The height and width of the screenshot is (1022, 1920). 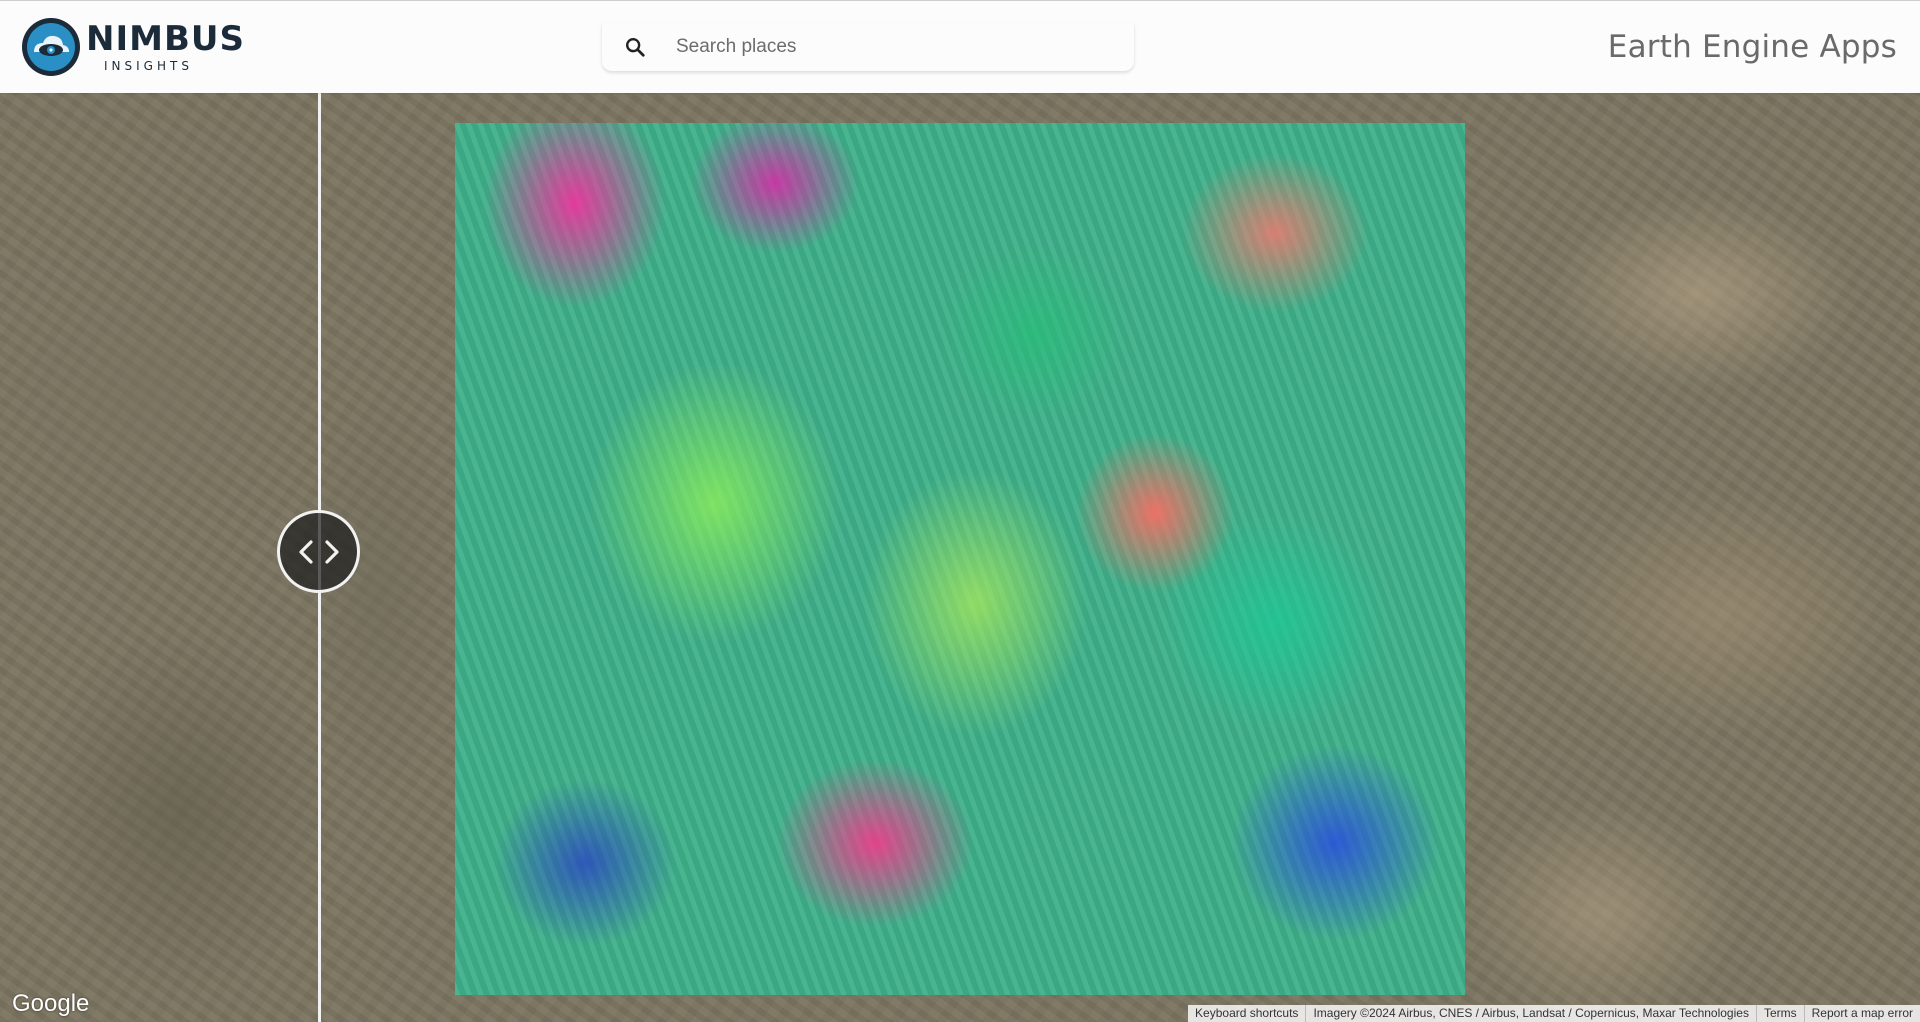 What do you see at coordinates (635, 47) in the screenshot?
I see `search-icon` at bounding box center [635, 47].